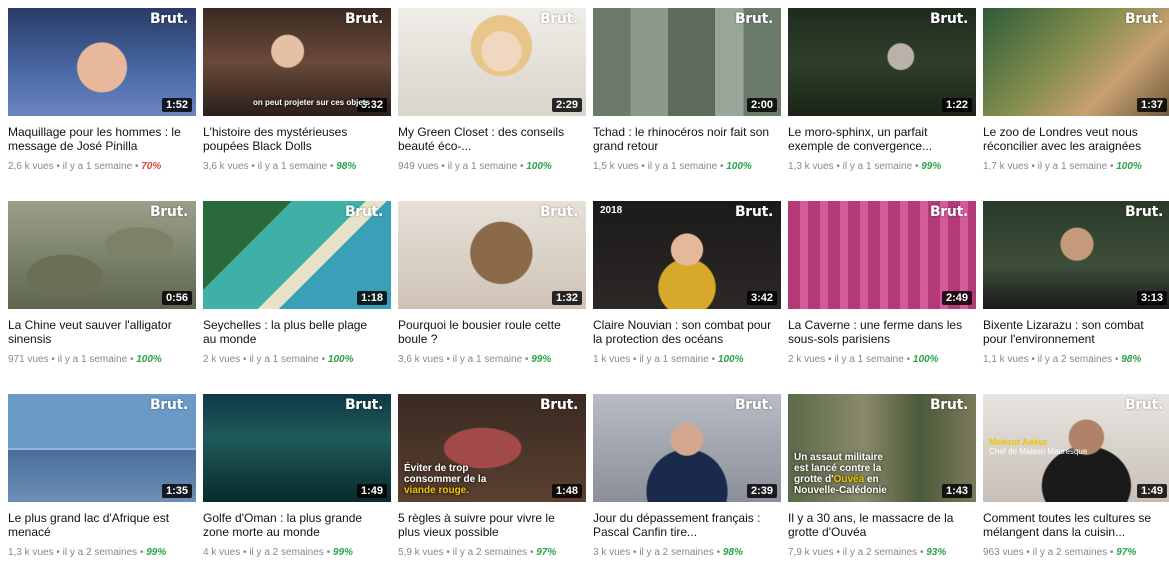  What do you see at coordinates (286, 552) in the screenshot?
I see `upload-age: il y a 2 semaines` at bounding box center [286, 552].